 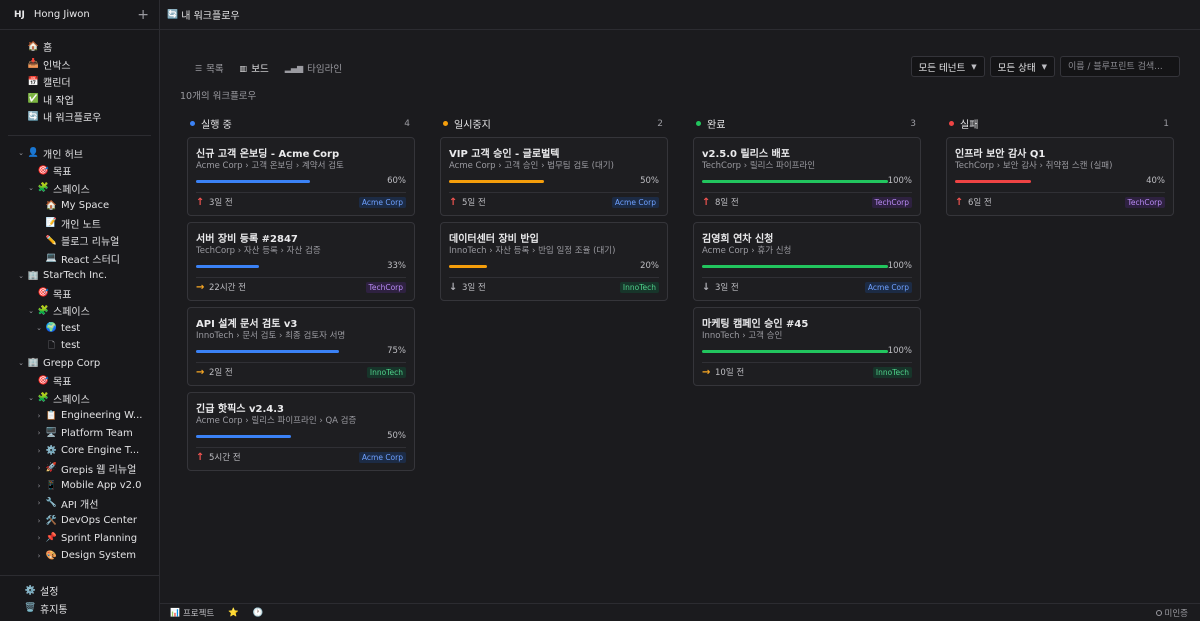 What do you see at coordinates (233, 613) in the screenshot?
I see `star-icon: ⭐` at bounding box center [233, 613].